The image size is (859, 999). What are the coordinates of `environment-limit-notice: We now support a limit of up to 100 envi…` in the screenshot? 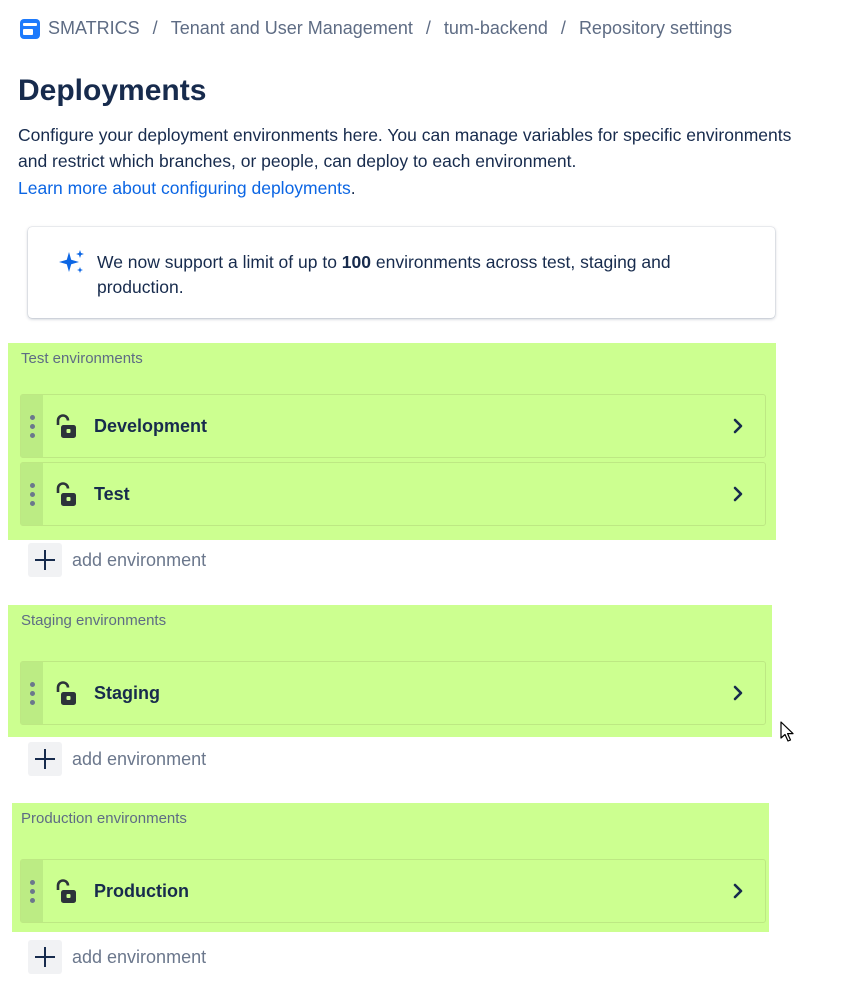 It's located at (401, 272).